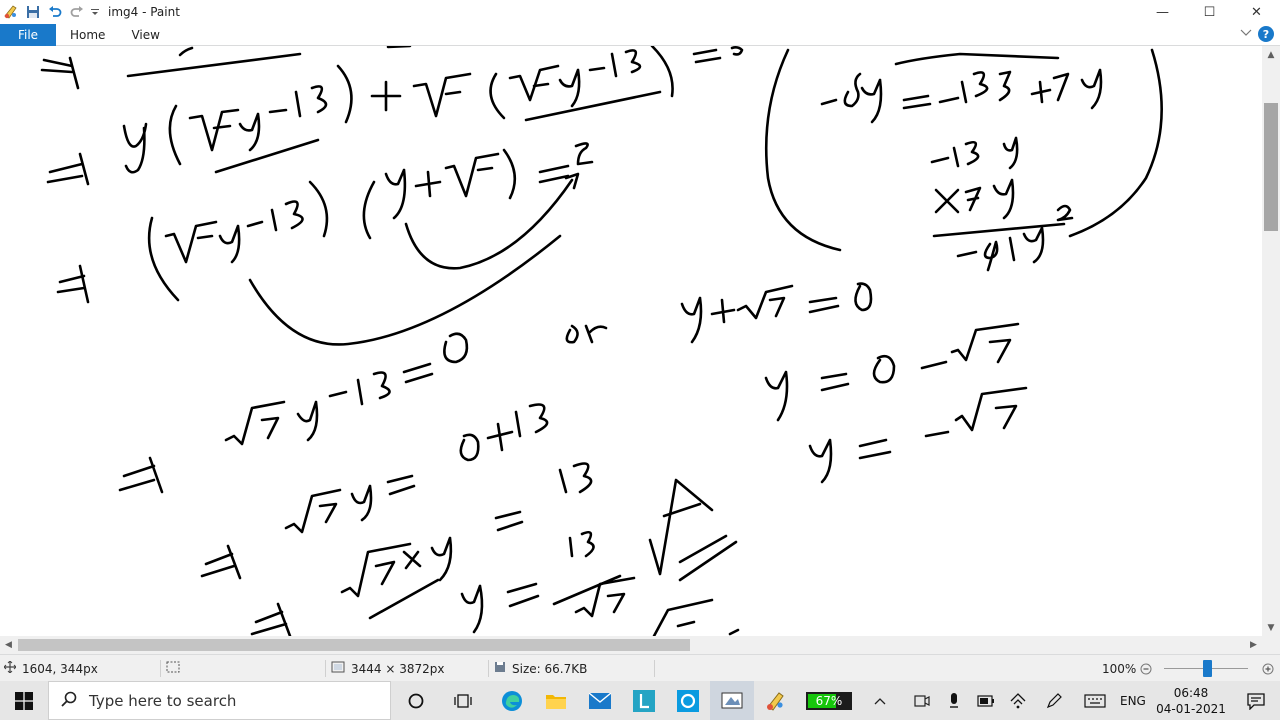  Describe the element at coordinates (95, 12) in the screenshot. I see `customize-toolbar-icon` at that location.